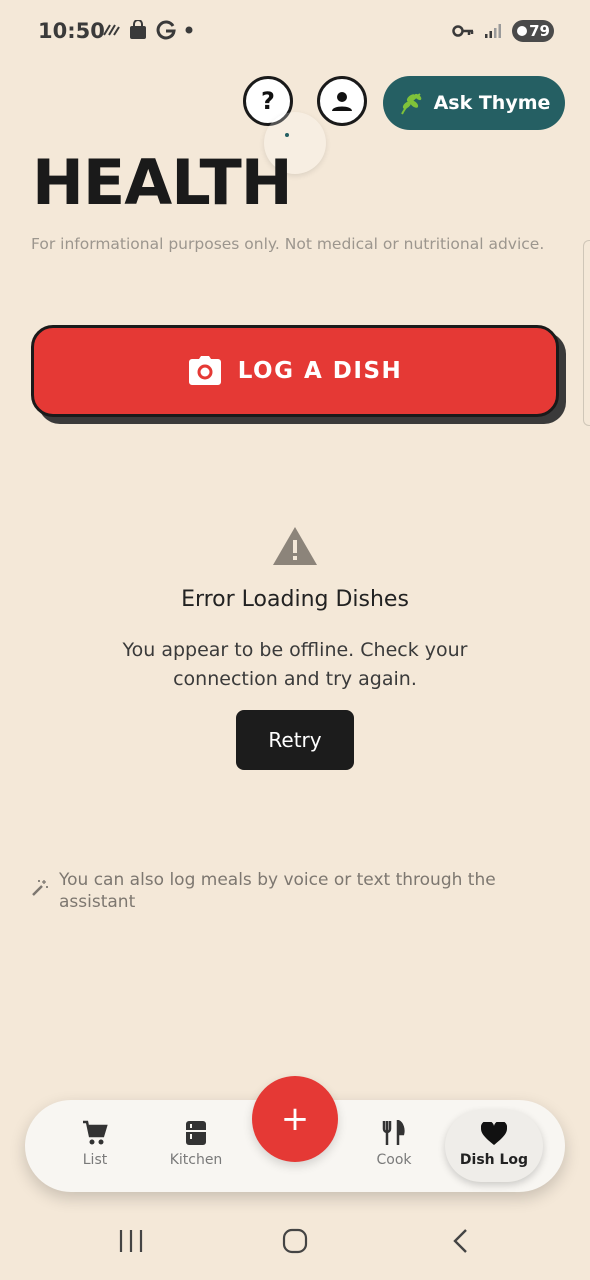 This screenshot has height=1280, width=590. Describe the element at coordinates (196, 1160) in the screenshot. I see `nav-label-kitchen: Kitchen` at that location.